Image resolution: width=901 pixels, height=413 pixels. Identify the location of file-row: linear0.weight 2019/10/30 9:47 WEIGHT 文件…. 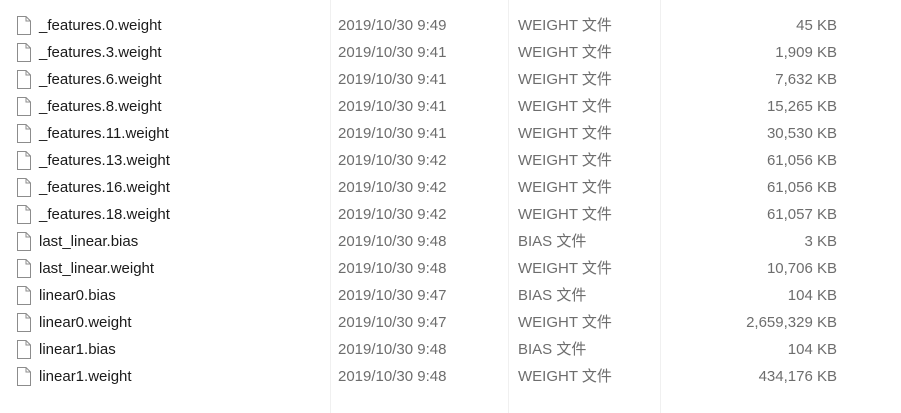
(450, 322).